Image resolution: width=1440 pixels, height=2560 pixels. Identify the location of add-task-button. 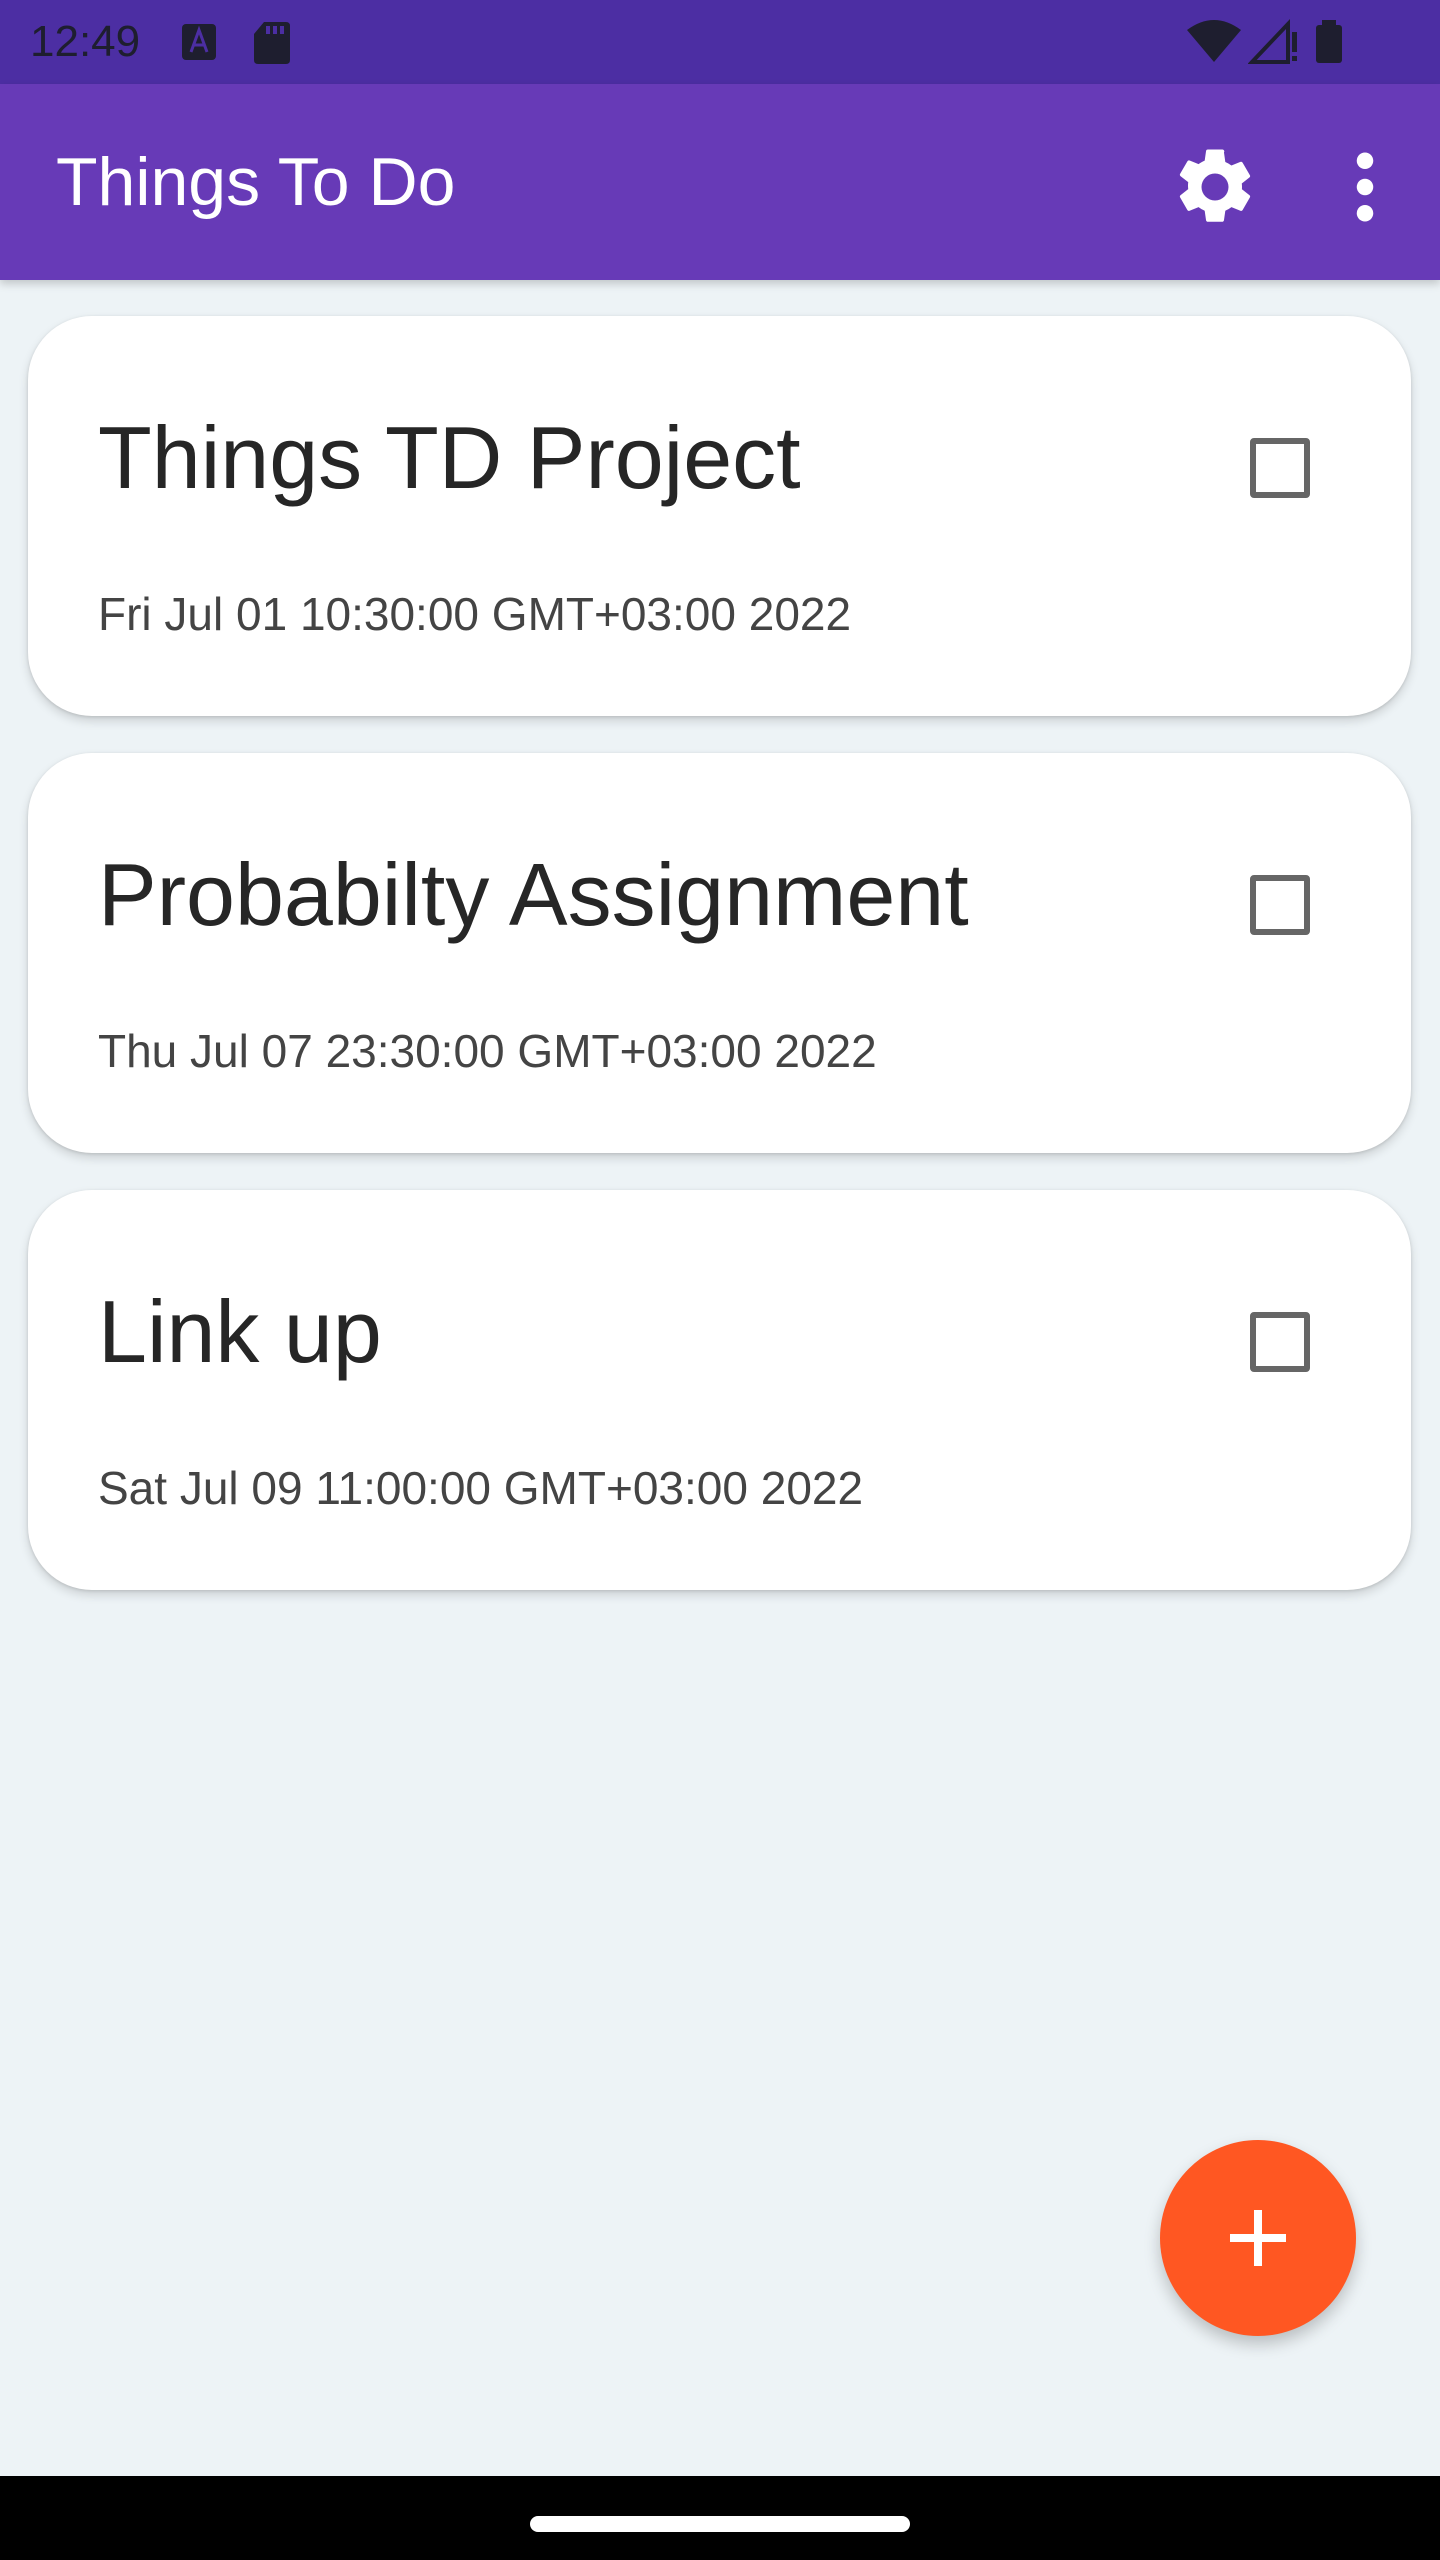
(1258, 2238).